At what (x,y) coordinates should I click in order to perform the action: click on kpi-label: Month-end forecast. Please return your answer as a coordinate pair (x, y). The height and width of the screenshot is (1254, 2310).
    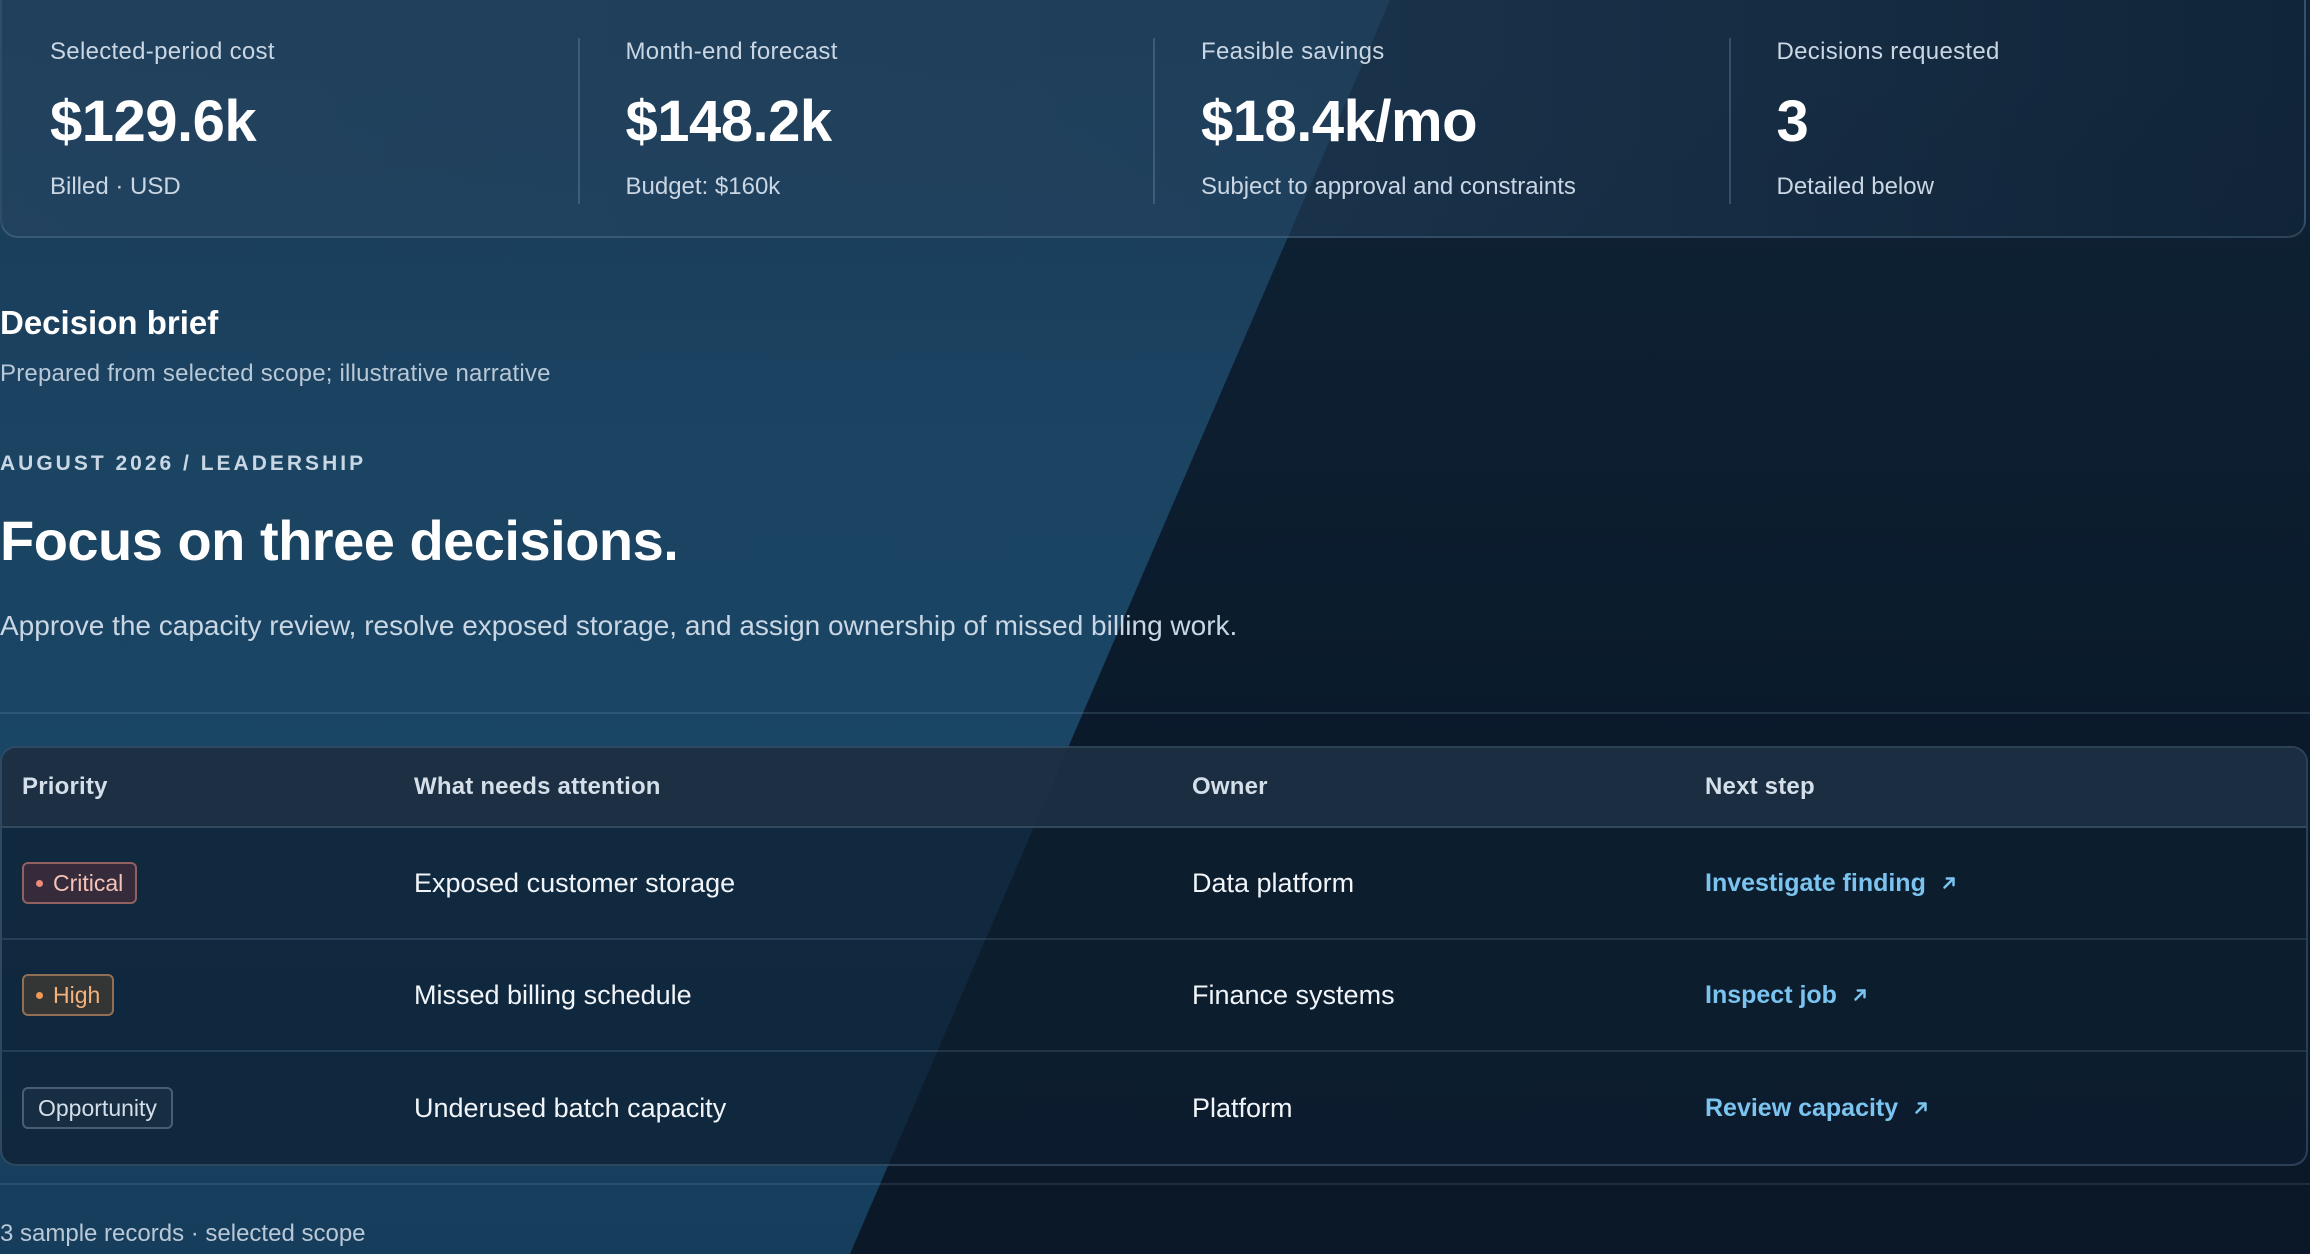
    Looking at the image, I should click on (731, 51).